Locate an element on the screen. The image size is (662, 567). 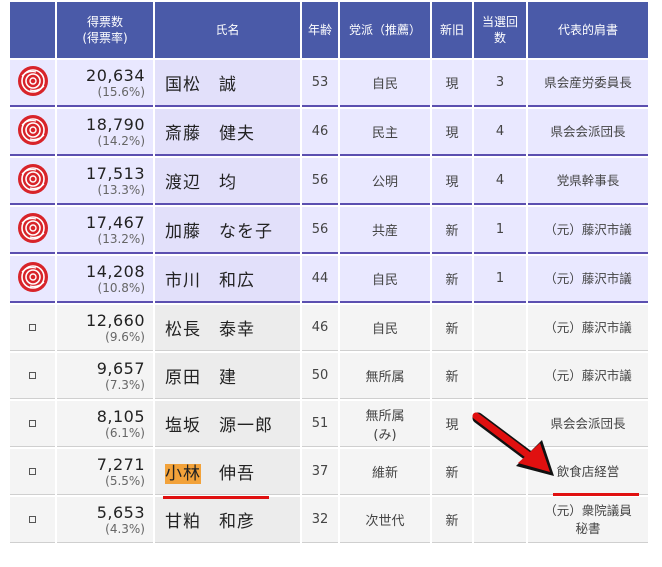
table-row: 14,208 (10.8%) 市川 和広 44 自民新 1 （元）藤沢市議 is located at coordinates (329, 279).